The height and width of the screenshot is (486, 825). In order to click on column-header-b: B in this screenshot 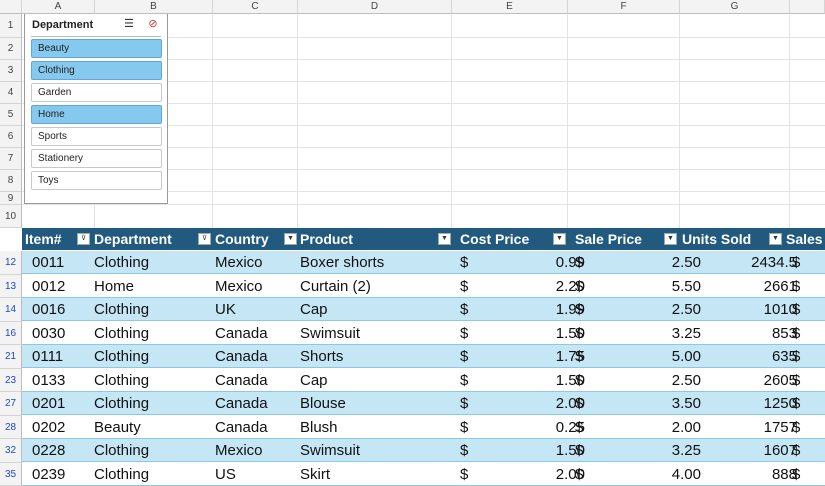, I will do `click(154, 7)`.